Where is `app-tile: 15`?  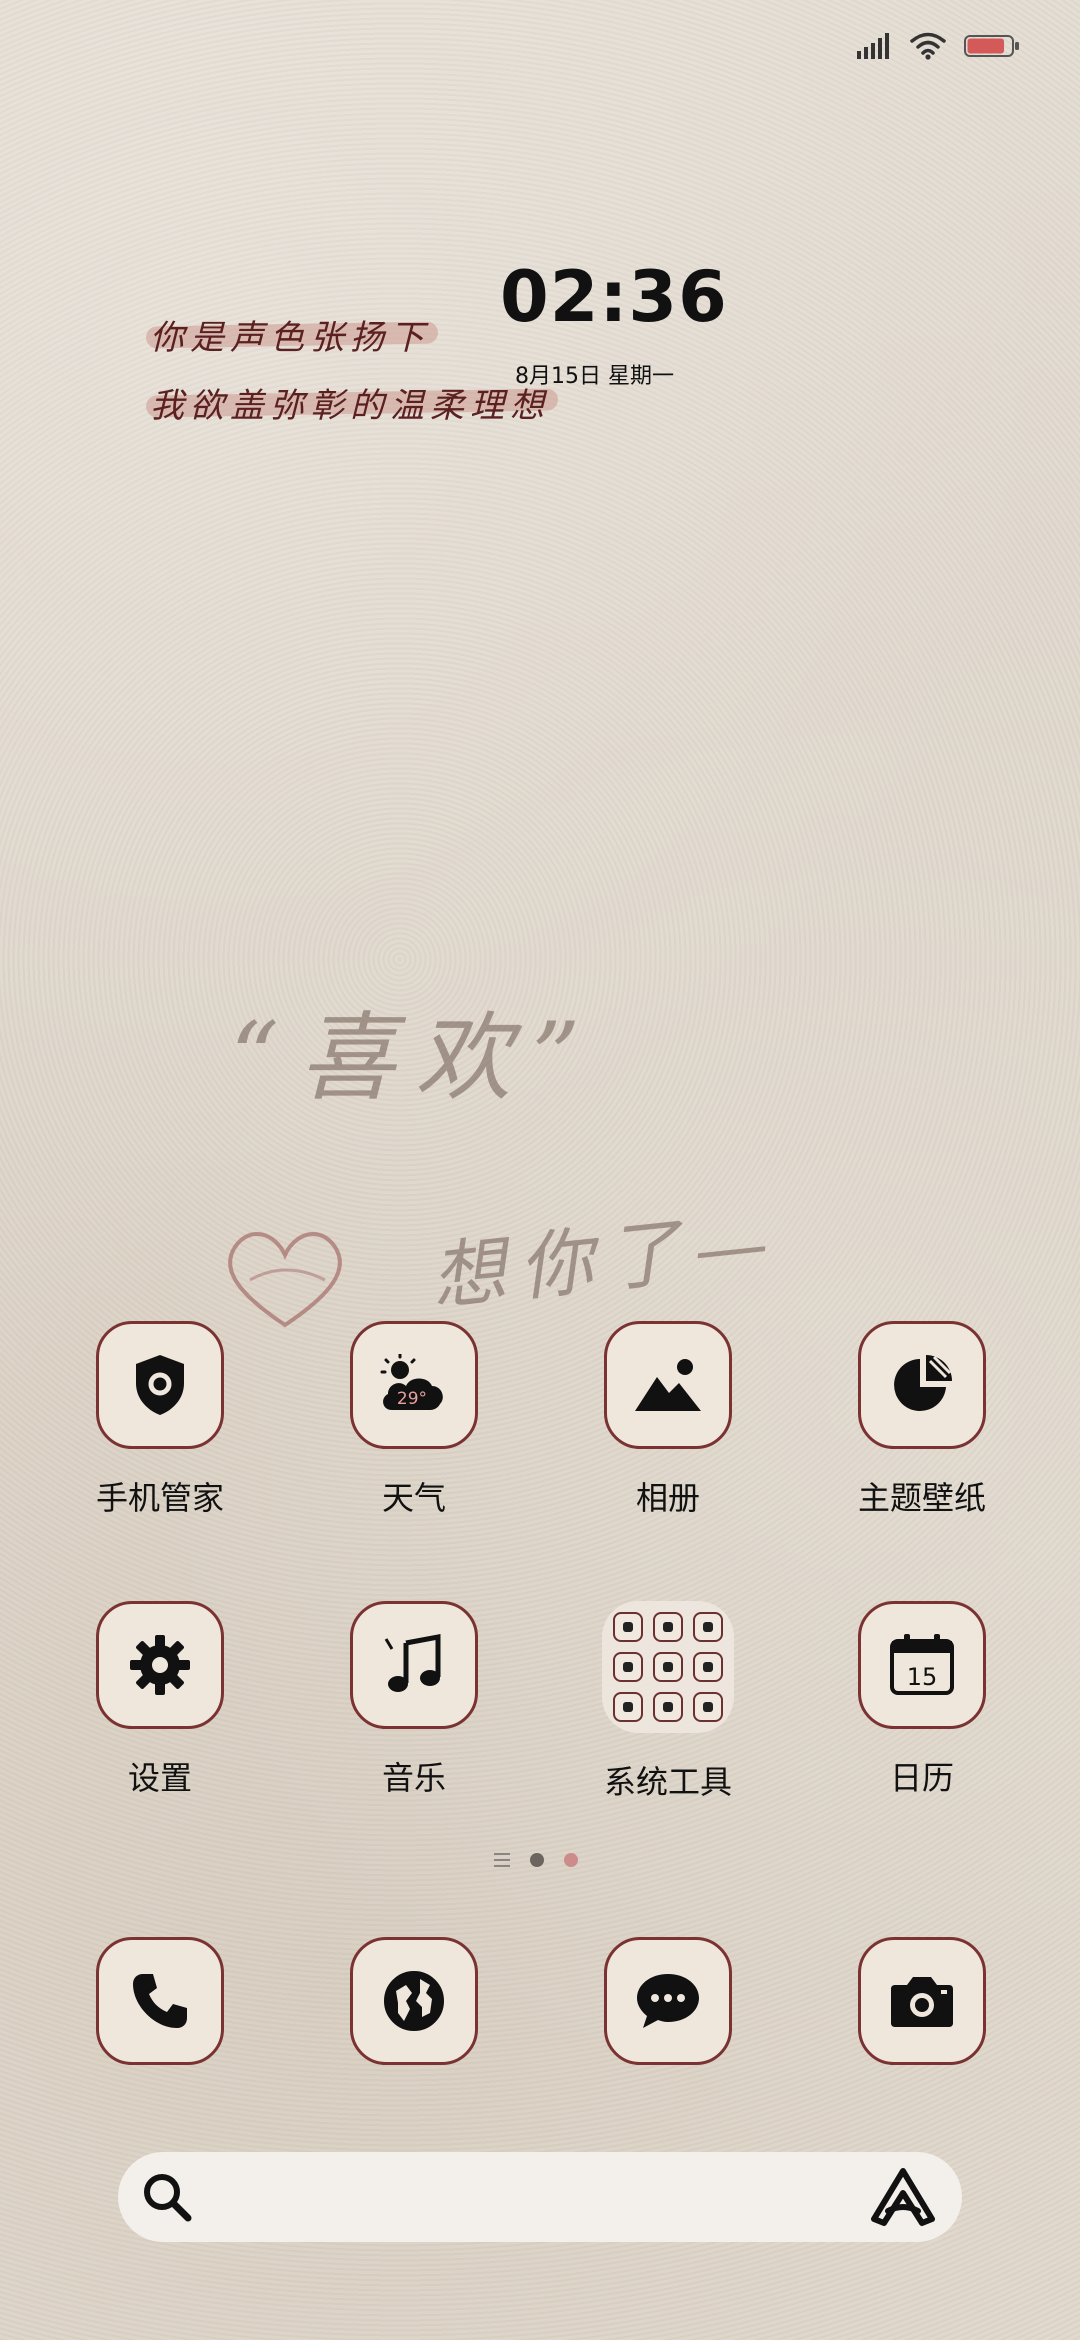
app-tile: 15 is located at coordinates (922, 1665).